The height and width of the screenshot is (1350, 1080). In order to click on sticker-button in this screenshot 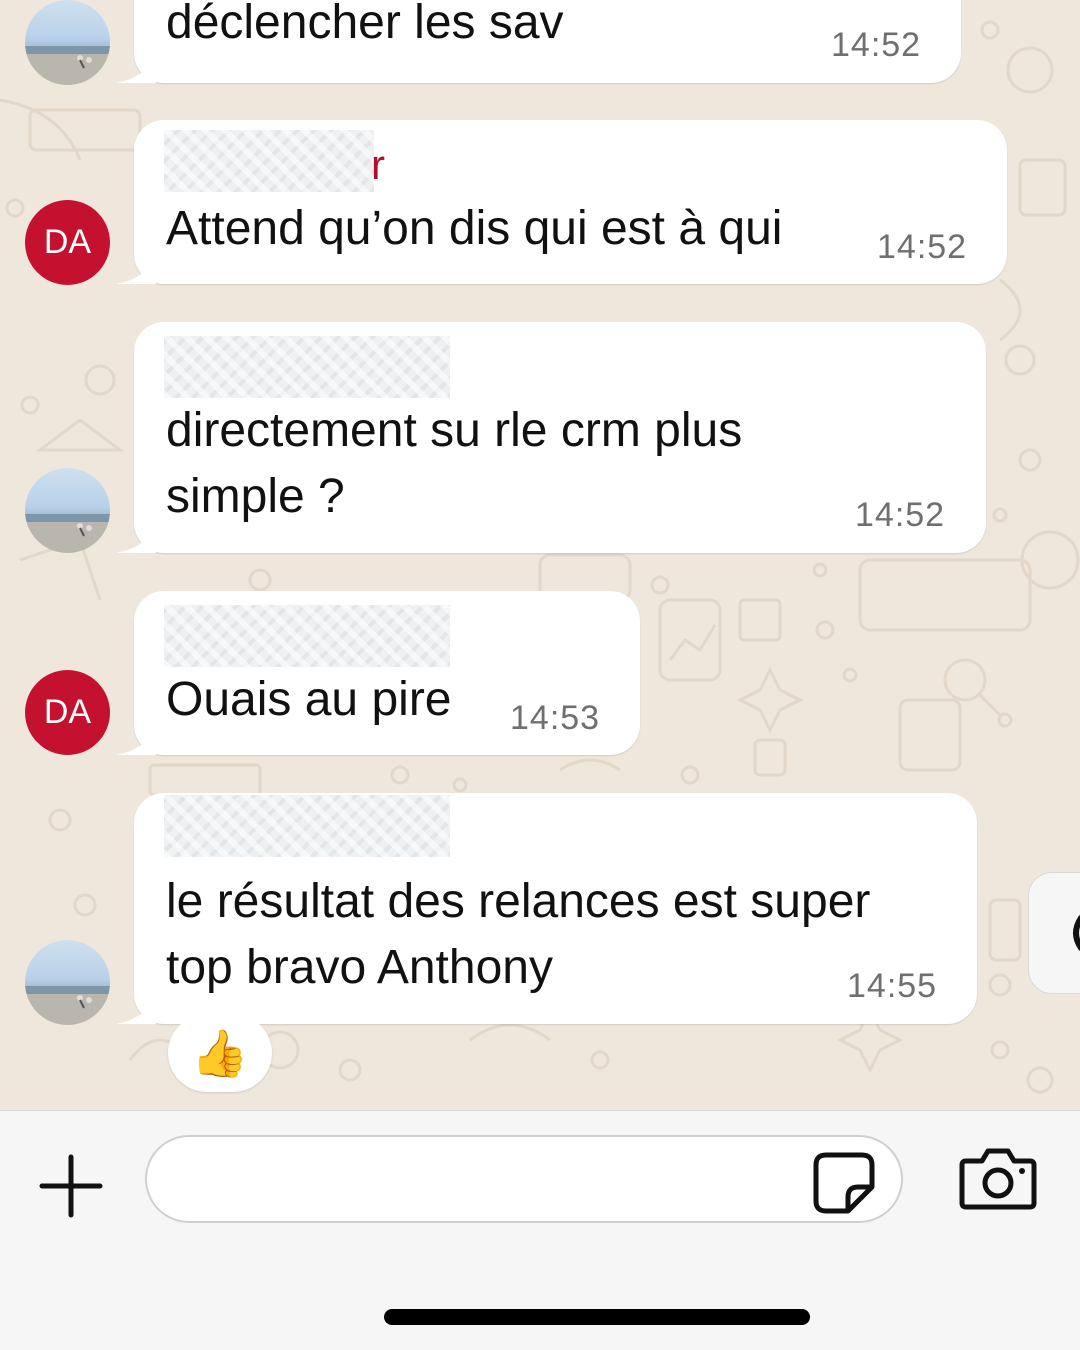, I will do `click(844, 1183)`.